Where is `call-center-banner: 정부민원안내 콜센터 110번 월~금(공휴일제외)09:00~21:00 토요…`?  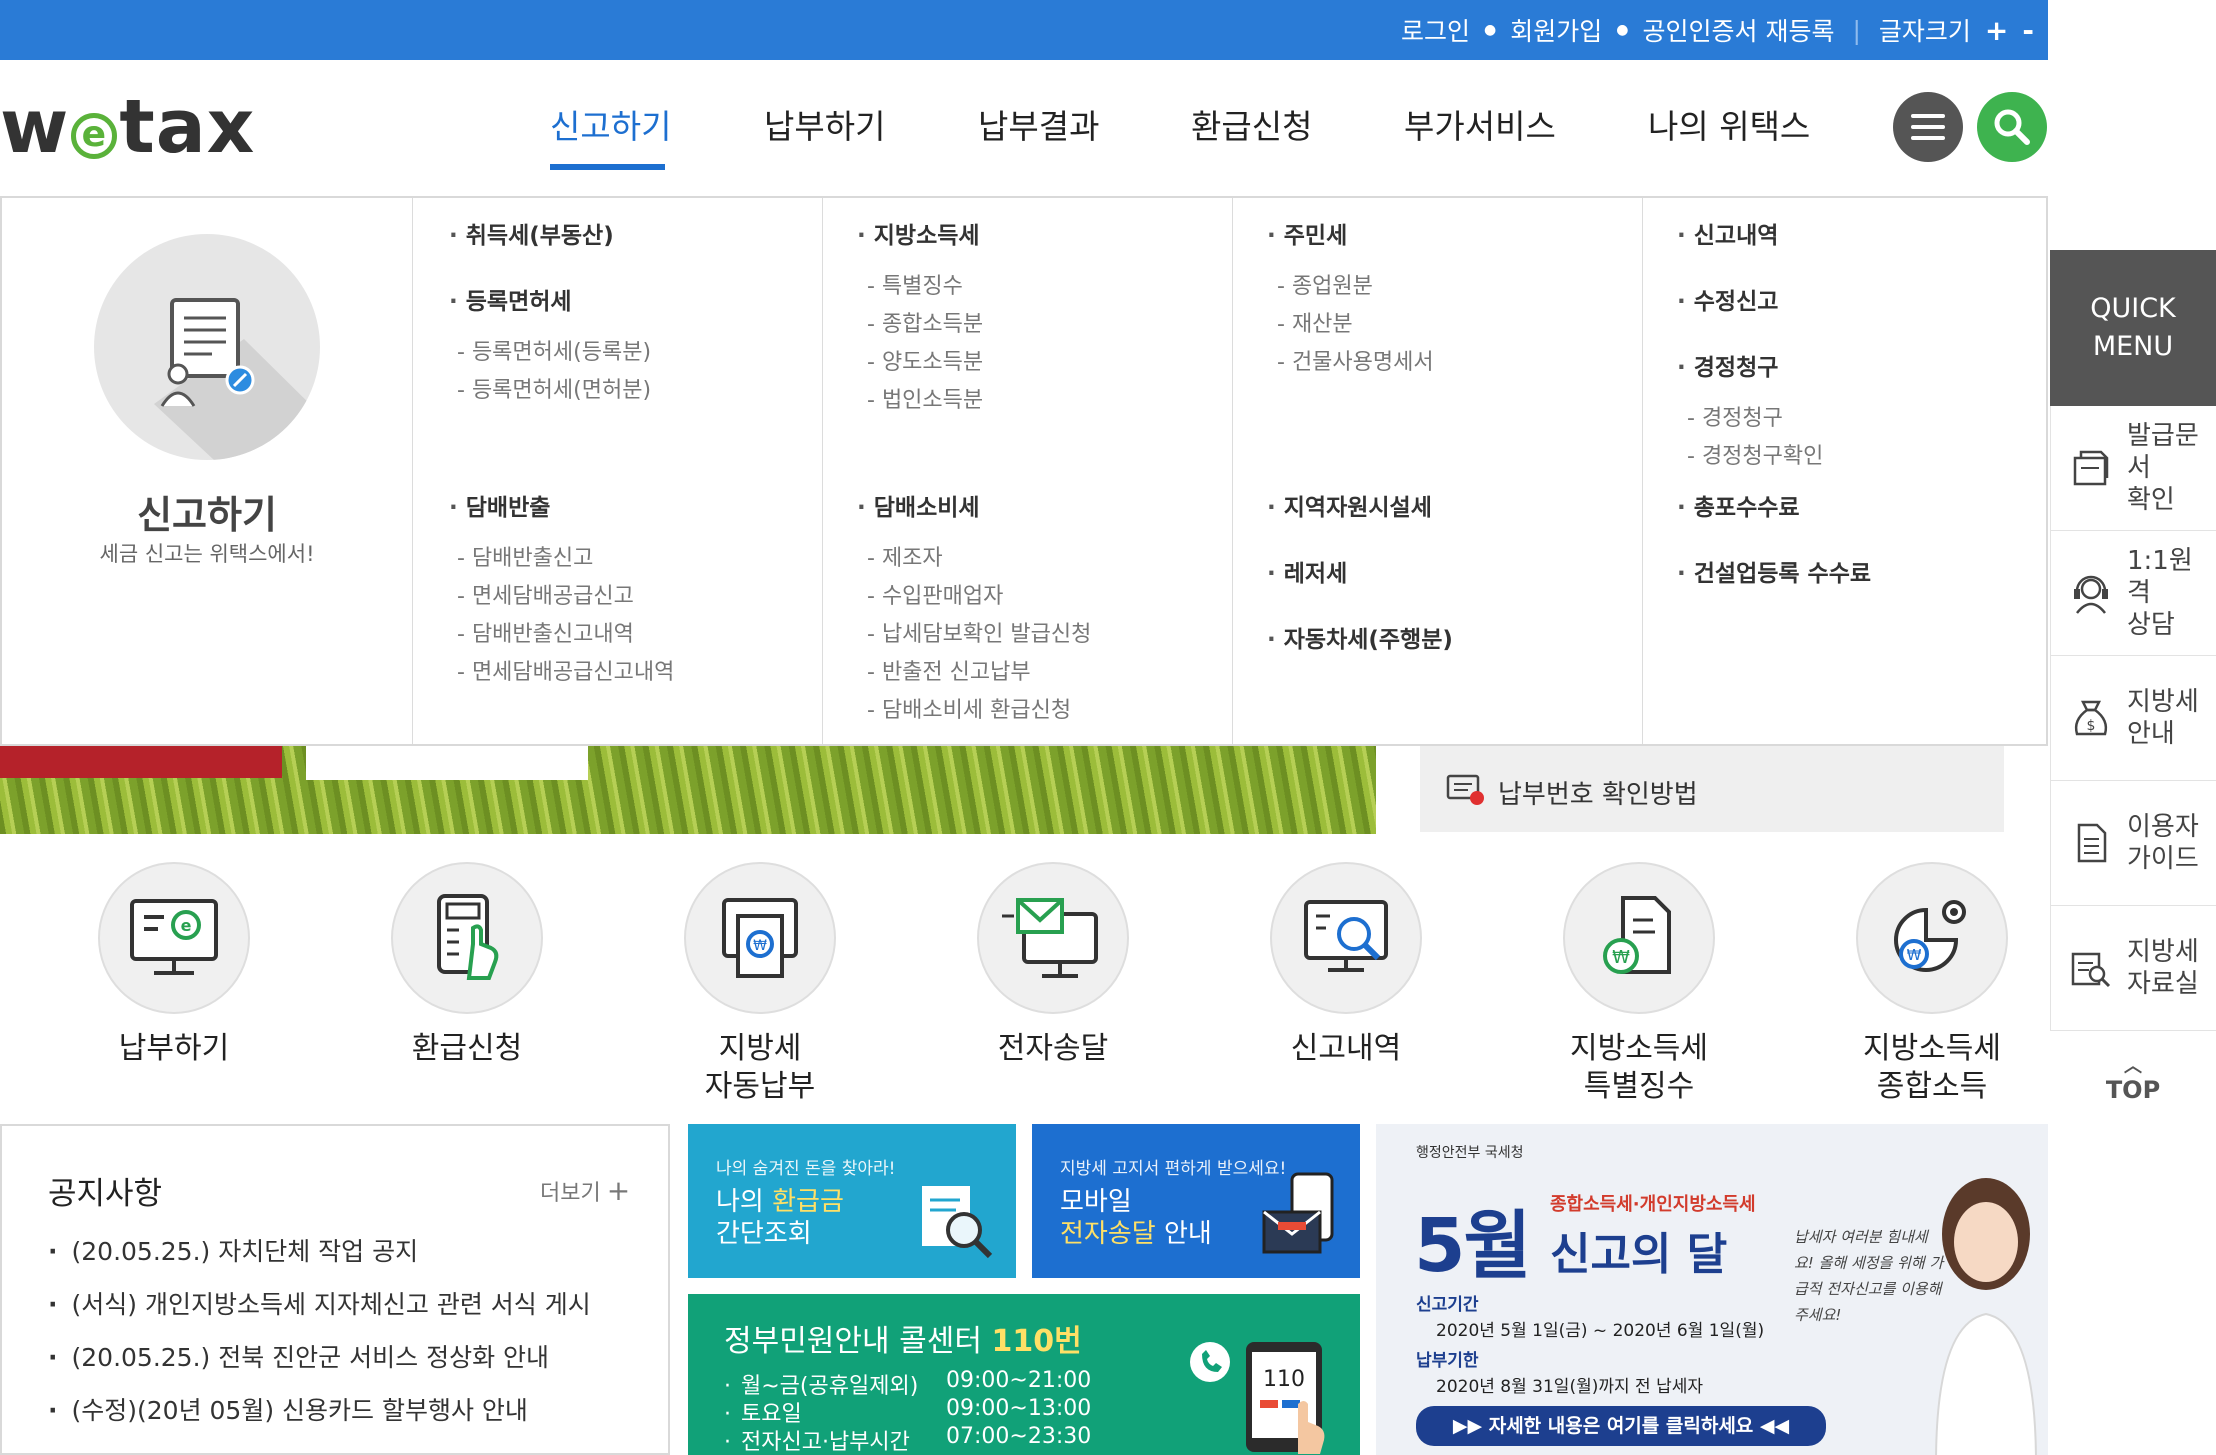
call-center-banner: 정부민원안내 콜센터 110번 월~금(공휴일제외)09:00~21:00 토요… is located at coordinates (1024, 1374).